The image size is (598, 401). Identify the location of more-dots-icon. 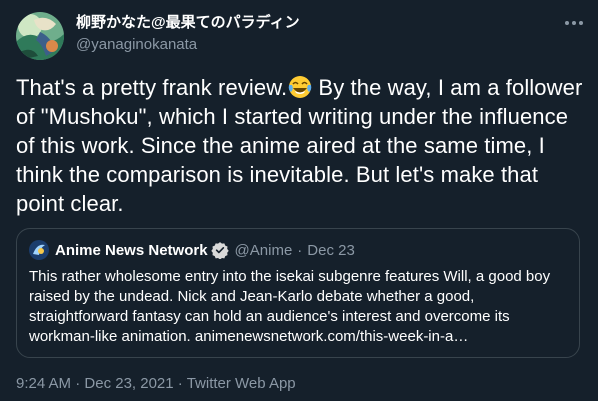
(574, 23).